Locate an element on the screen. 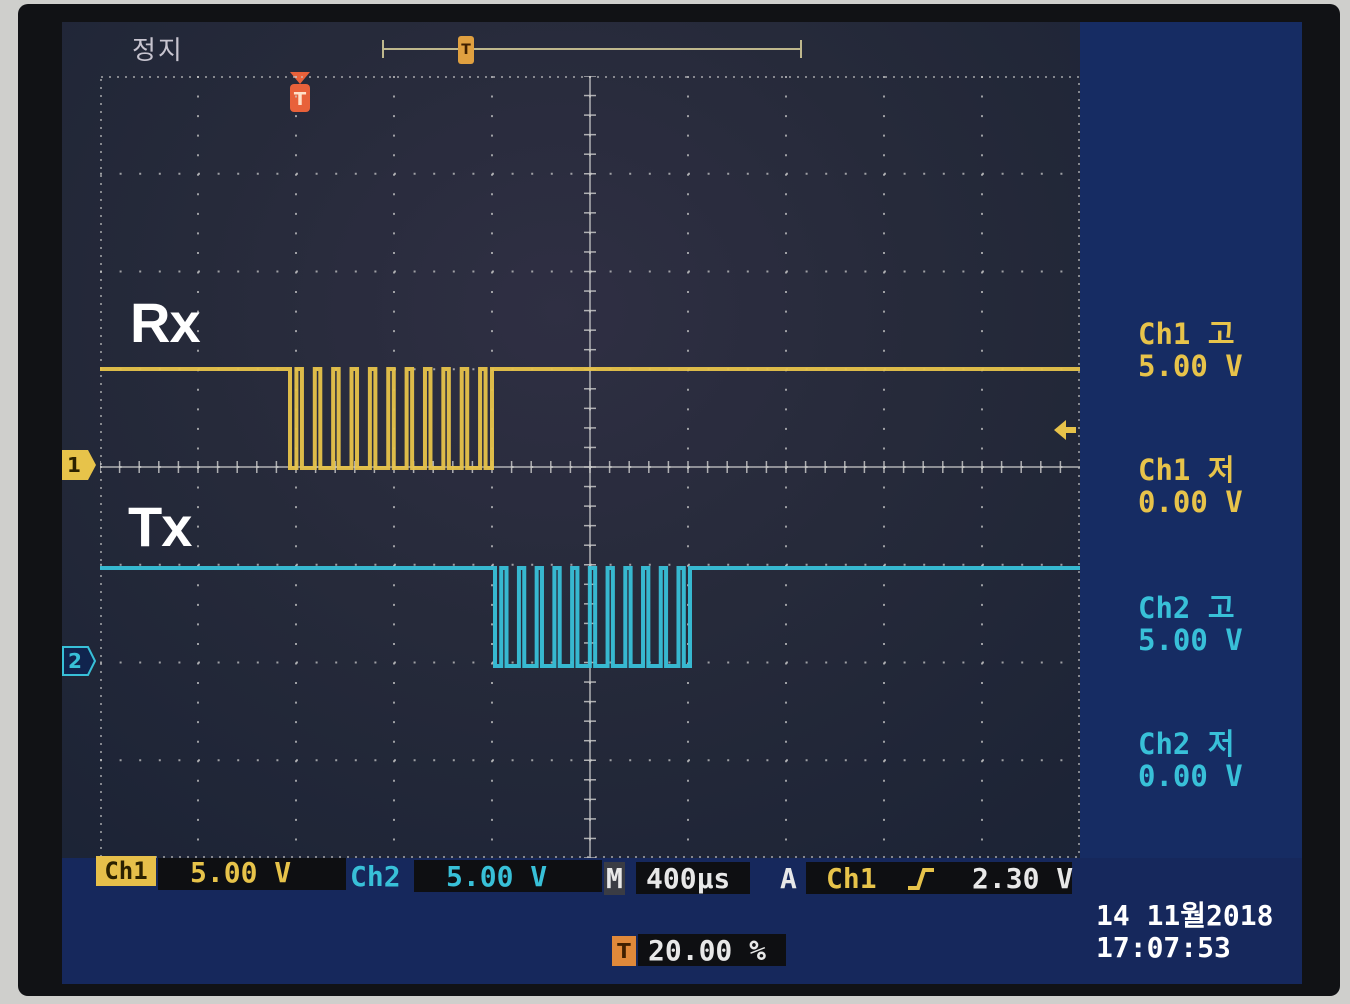  timebase-value: 400µs is located at coordinates (688, 878).